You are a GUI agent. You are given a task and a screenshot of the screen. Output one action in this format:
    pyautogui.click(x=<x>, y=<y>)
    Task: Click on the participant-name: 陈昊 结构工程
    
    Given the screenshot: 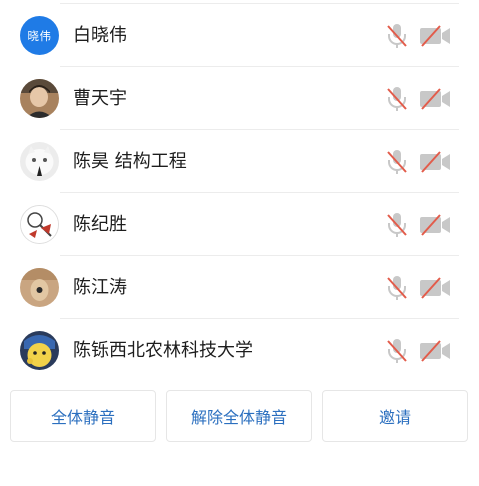 What is the action you would take?
    pyautogui.click(x=130, y=161)
    